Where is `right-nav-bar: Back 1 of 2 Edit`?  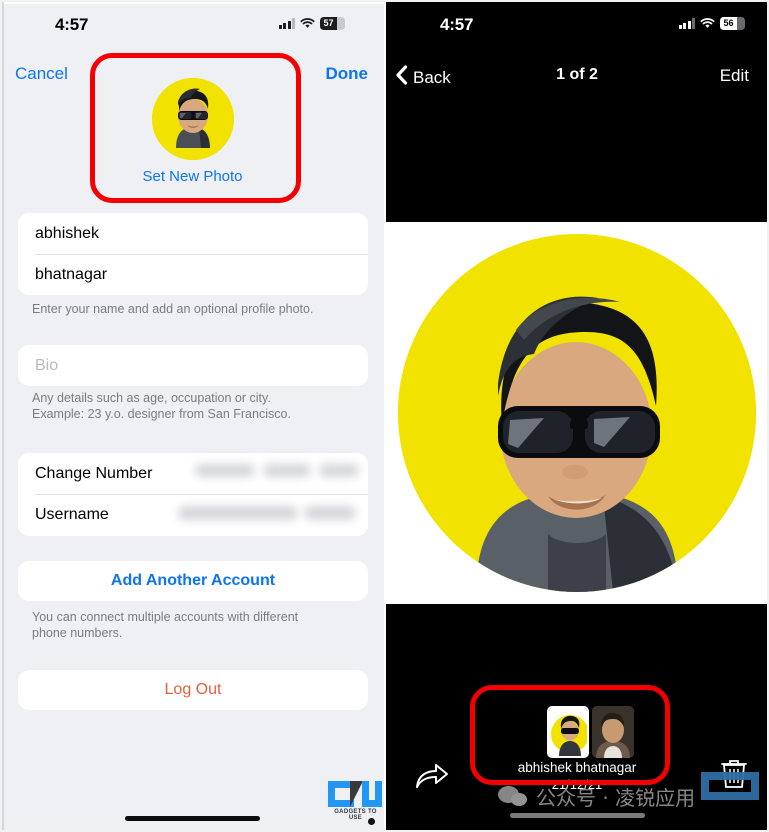
right-nav-bar: Back 1 of 2 Edit is located at coordinates (577, 79).